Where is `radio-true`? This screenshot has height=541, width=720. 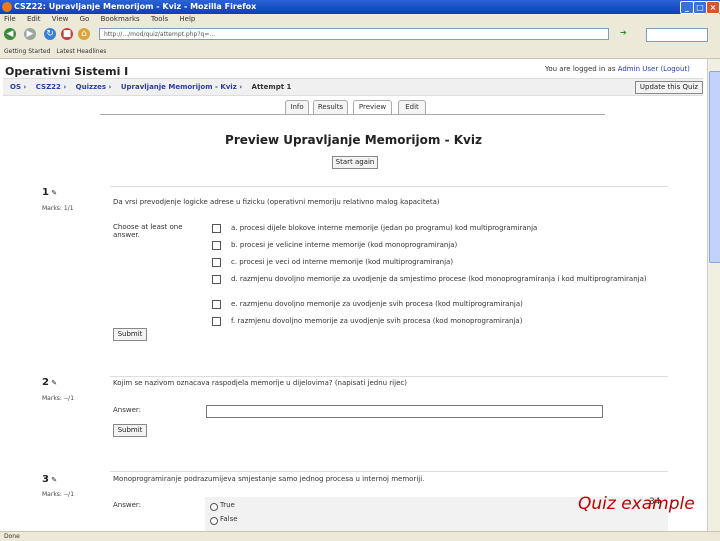
radio-true is located at coordinates (214, 507).